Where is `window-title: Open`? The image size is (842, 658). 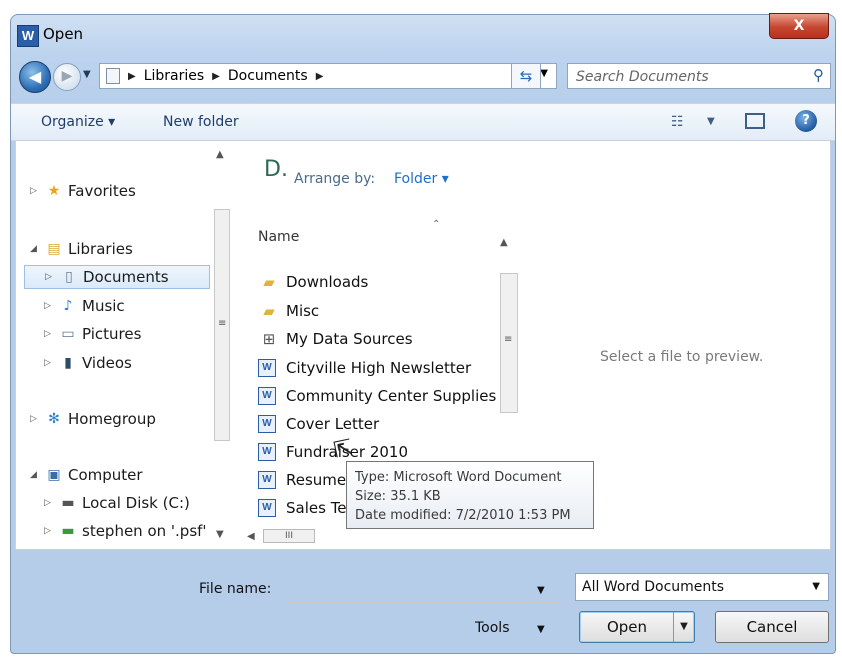 window-title: Open is located at coordinates (63, 34).